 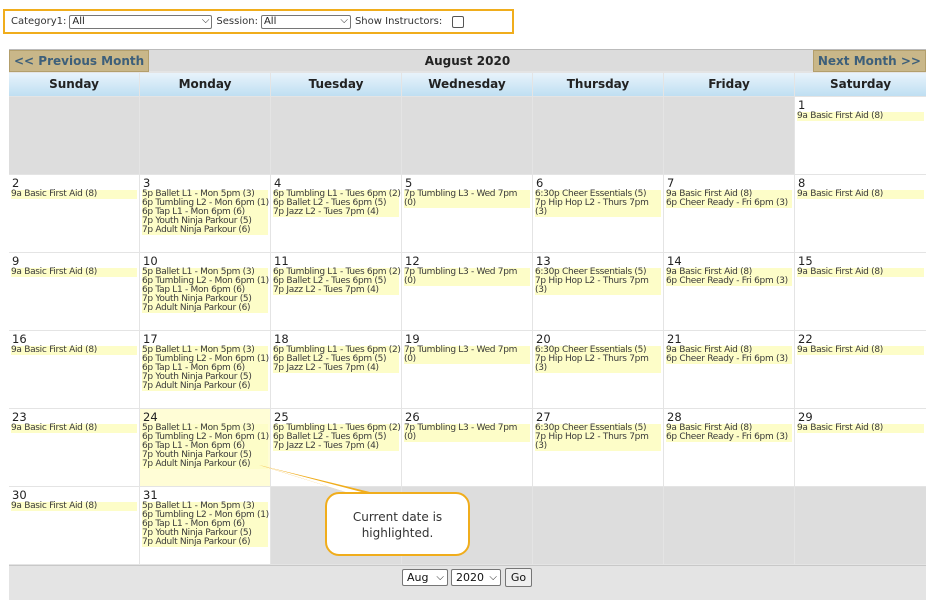 What do you see at coordinates (860, 447) in the screenshot?
I see `calendar-day: 29 9a Basic First Aid (8)` at bounding box center [860, 447].